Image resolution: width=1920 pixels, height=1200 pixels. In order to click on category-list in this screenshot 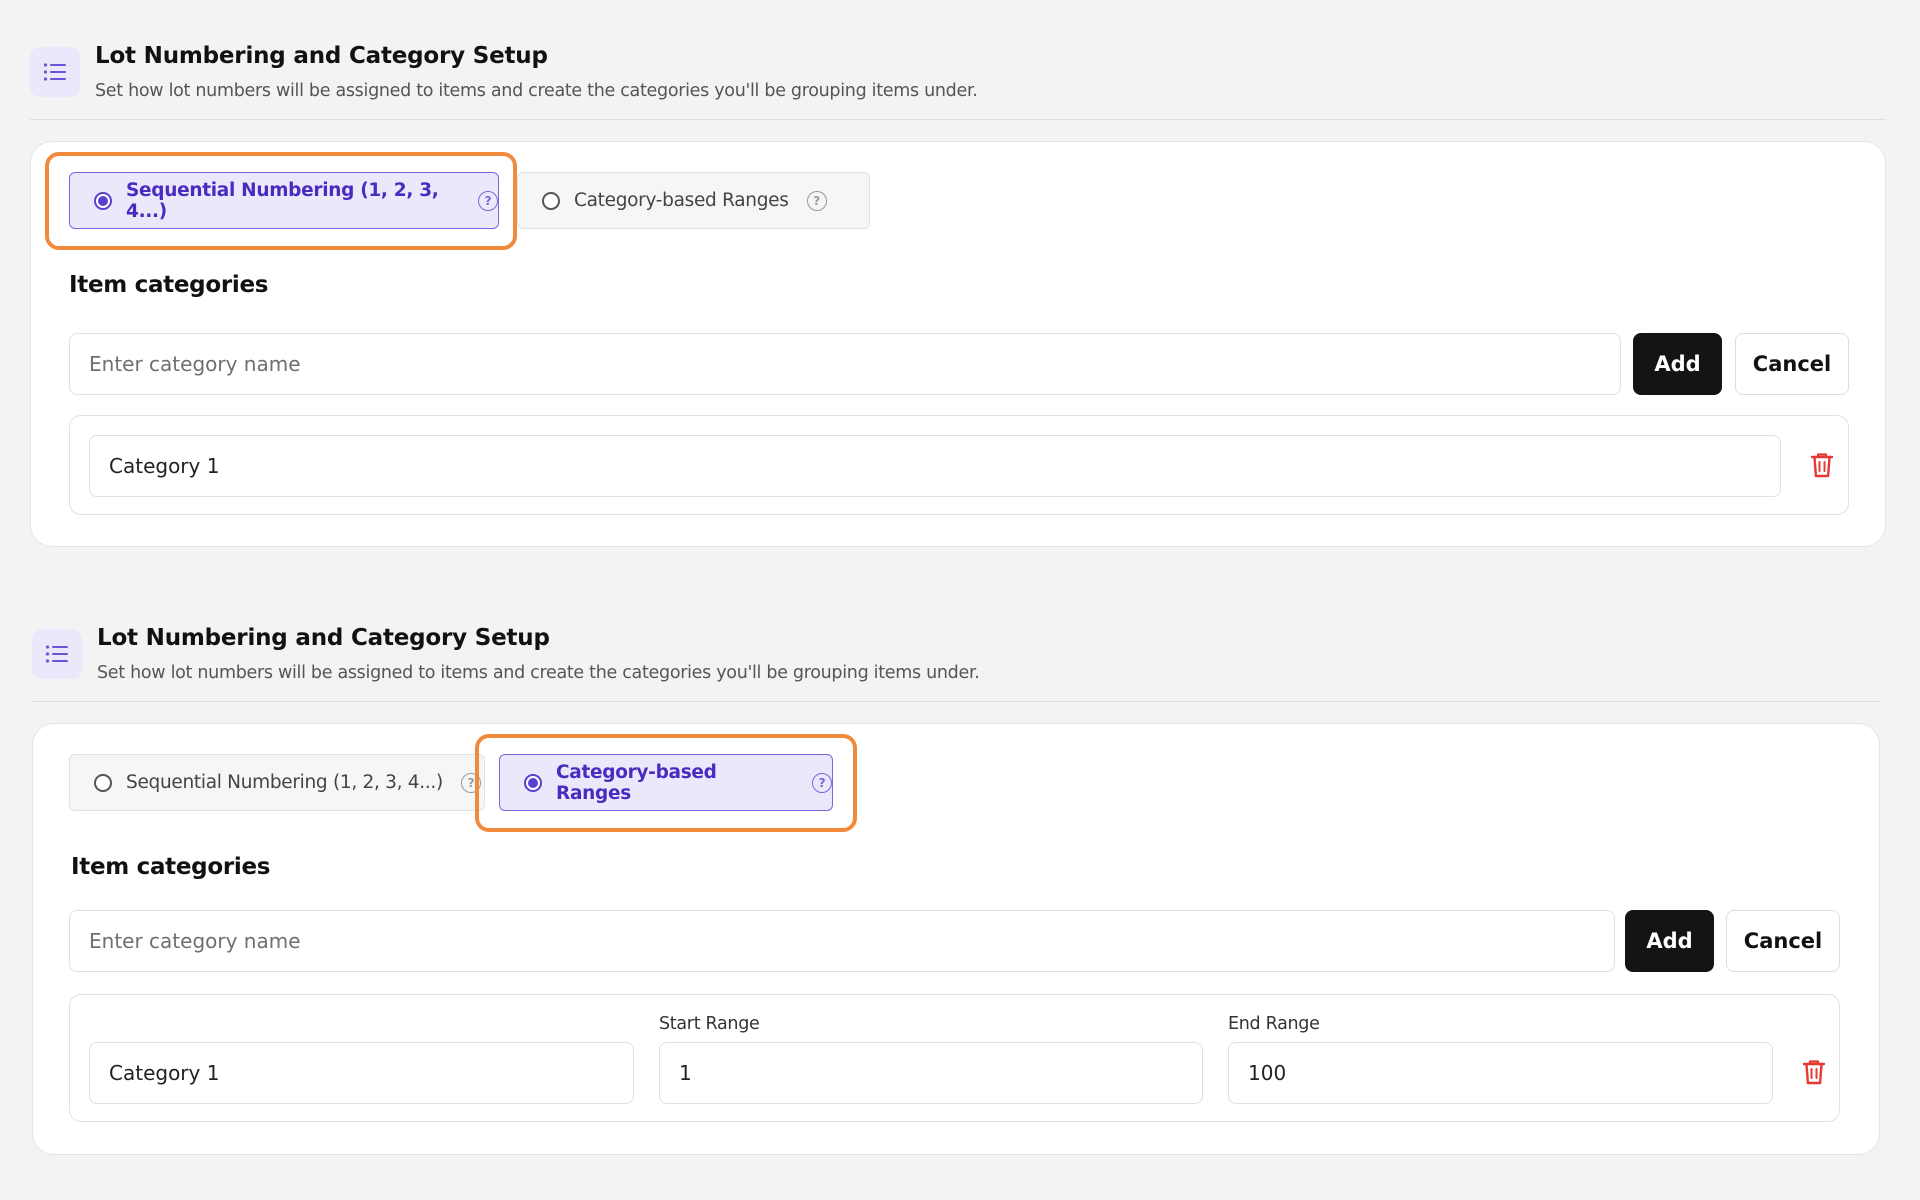, I will do `click(959, 465)`.